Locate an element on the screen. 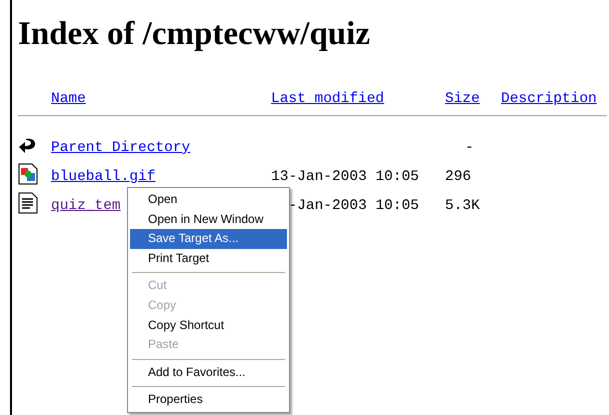  column-header-link: Description is located at coordinates (549, 99).